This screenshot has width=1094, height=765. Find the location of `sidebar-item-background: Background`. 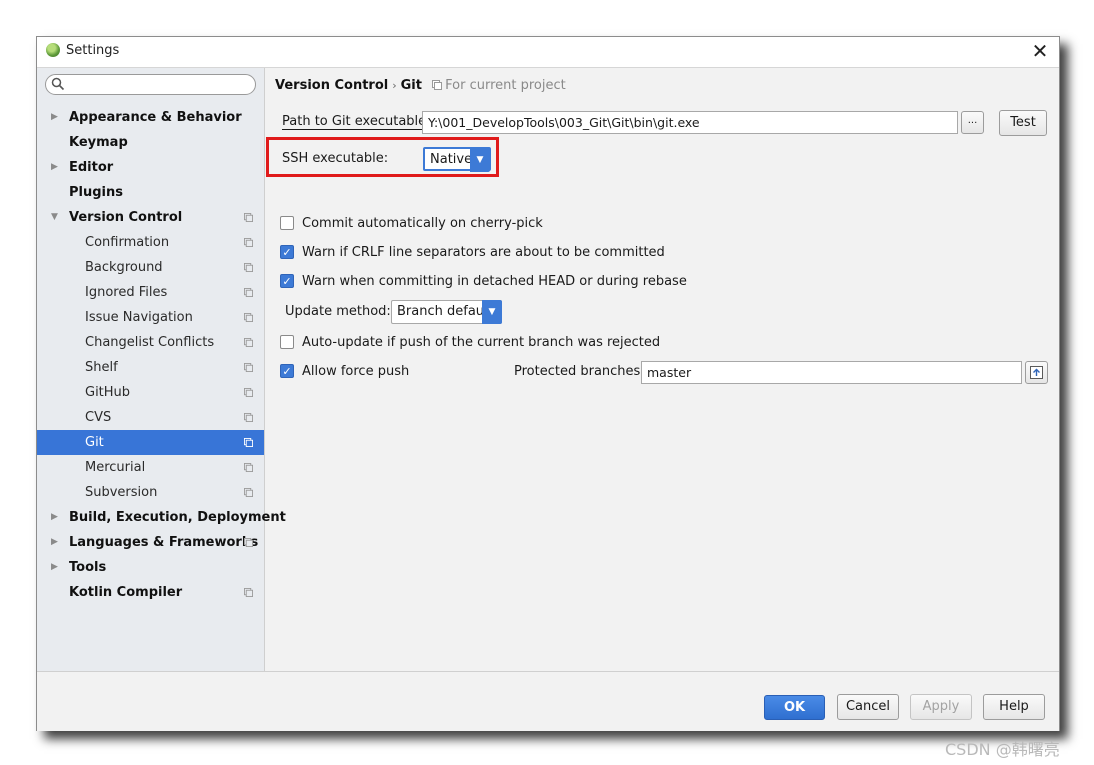

sidebar-item-background: Background is located at coordinates (150, 267).